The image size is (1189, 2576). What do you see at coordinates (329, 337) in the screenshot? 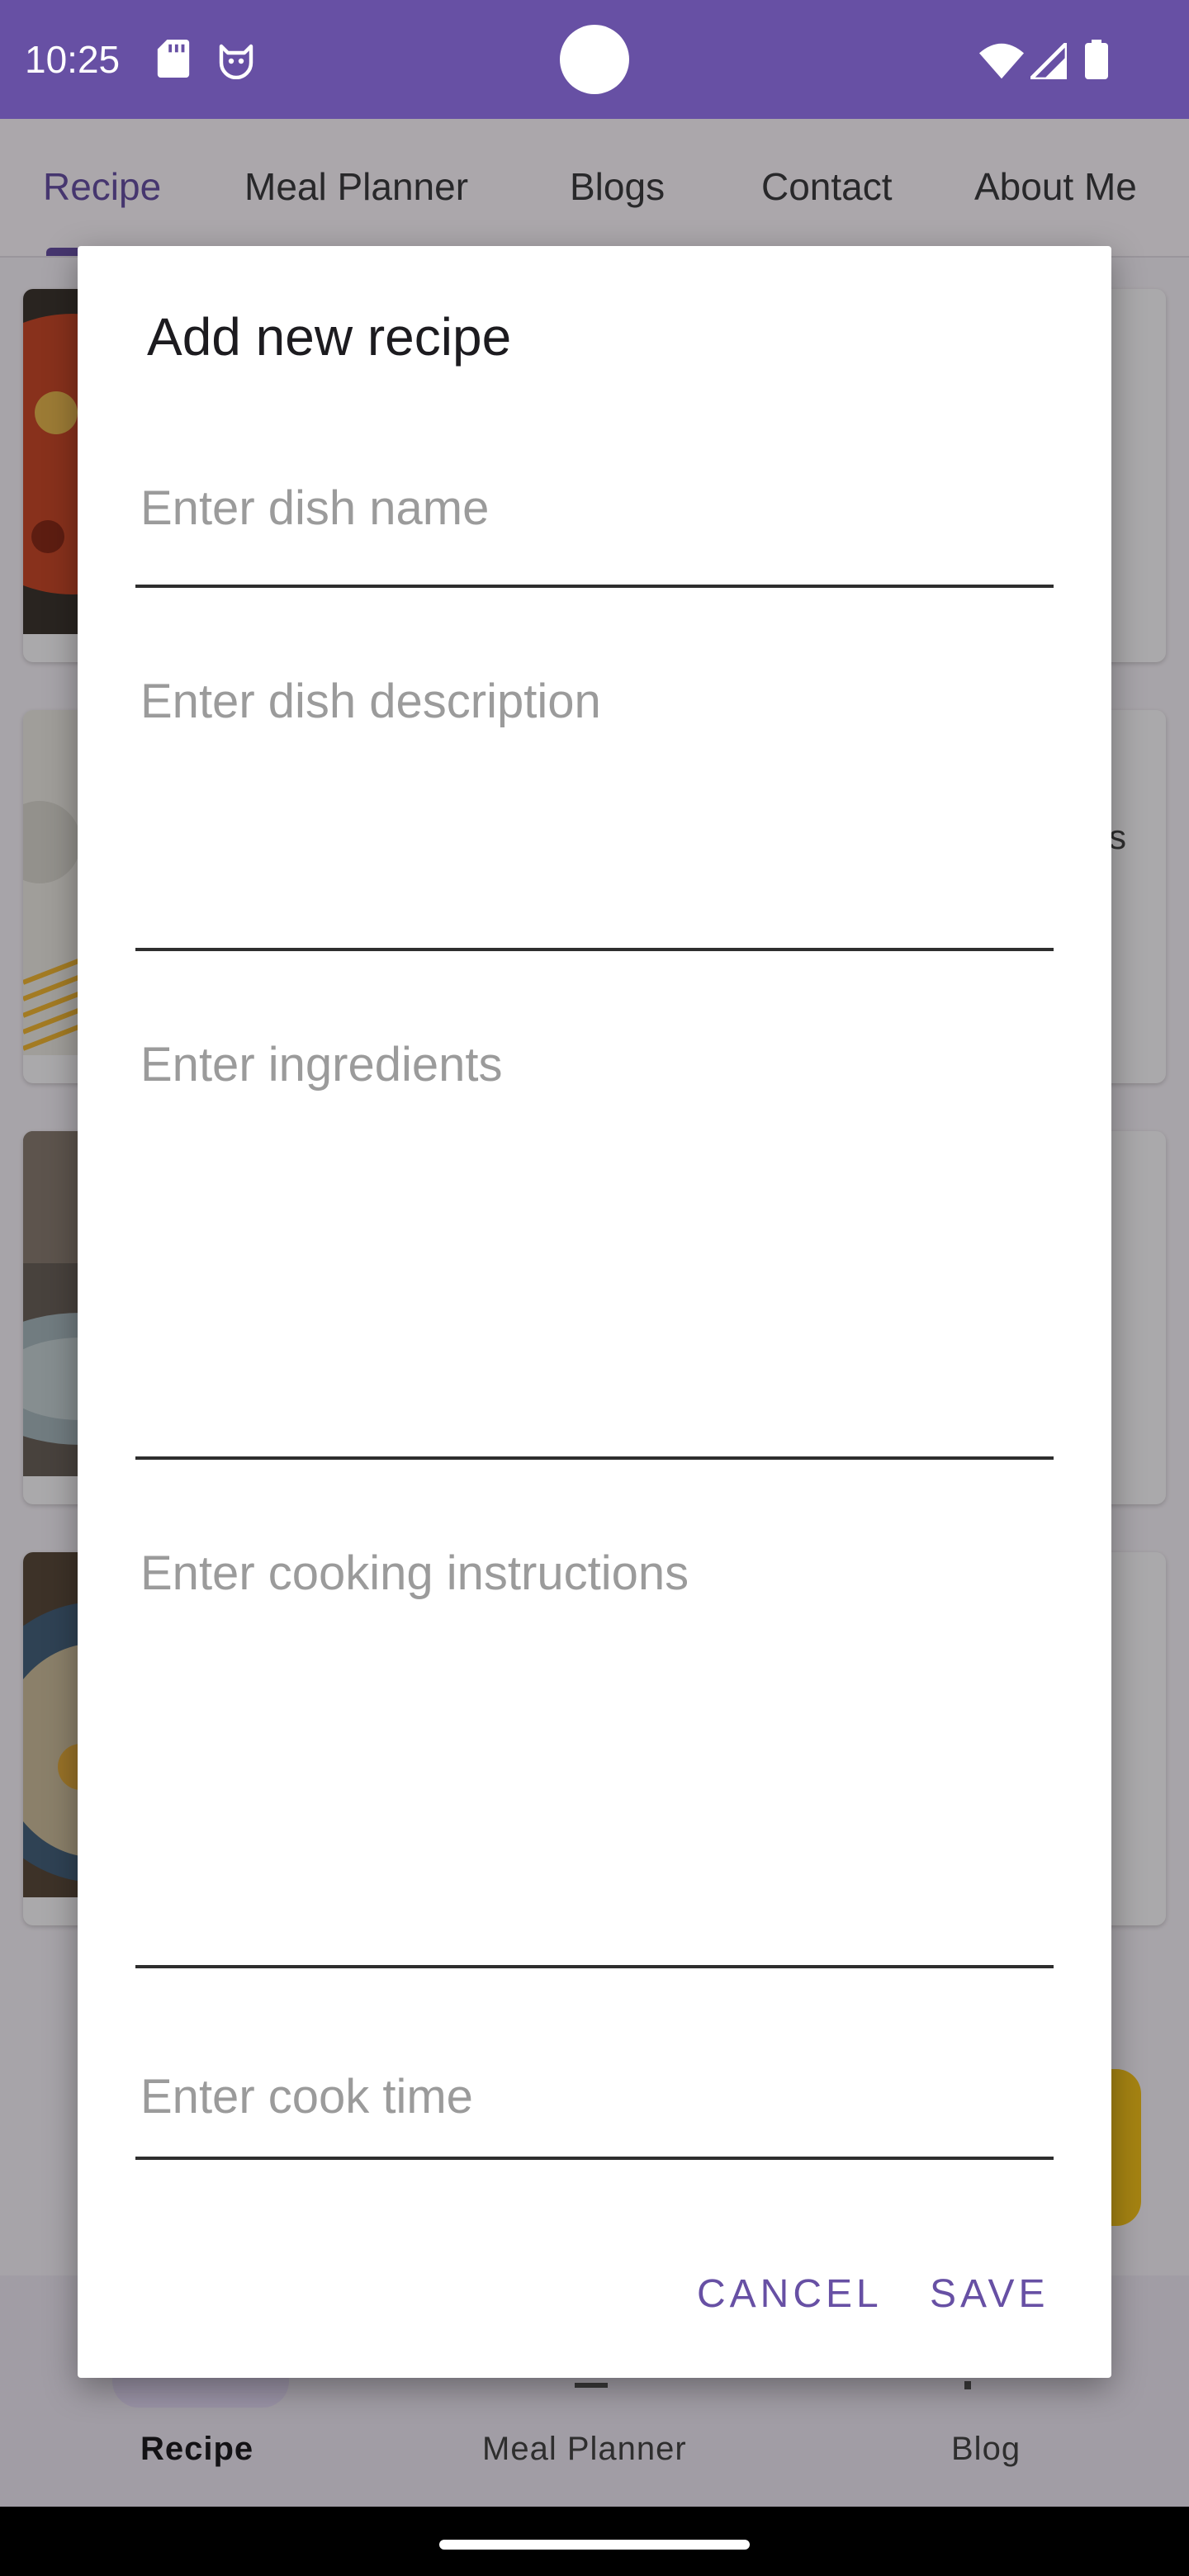
I see `dialog-title: Add new recipe` at bounding box center [329, 337].